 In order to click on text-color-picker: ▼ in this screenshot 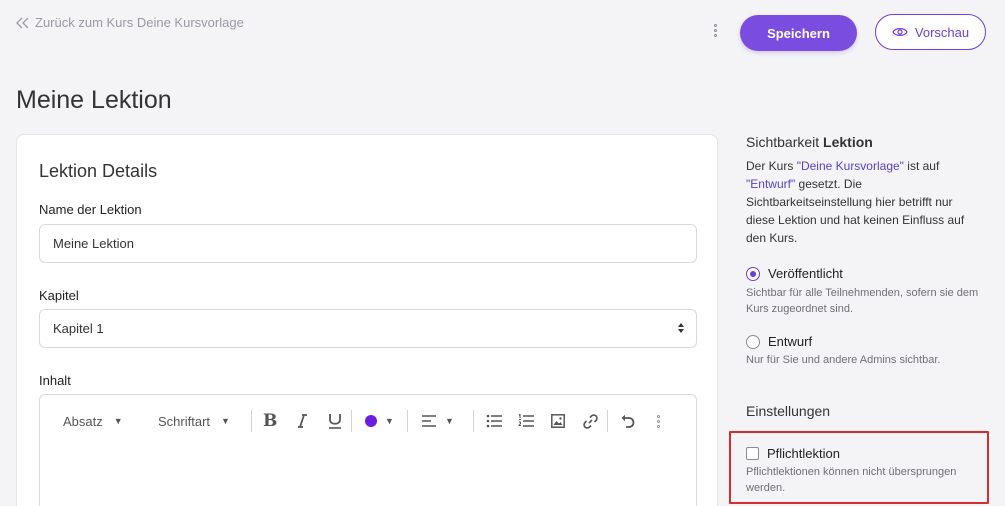, I will do `click(379, 421)`.